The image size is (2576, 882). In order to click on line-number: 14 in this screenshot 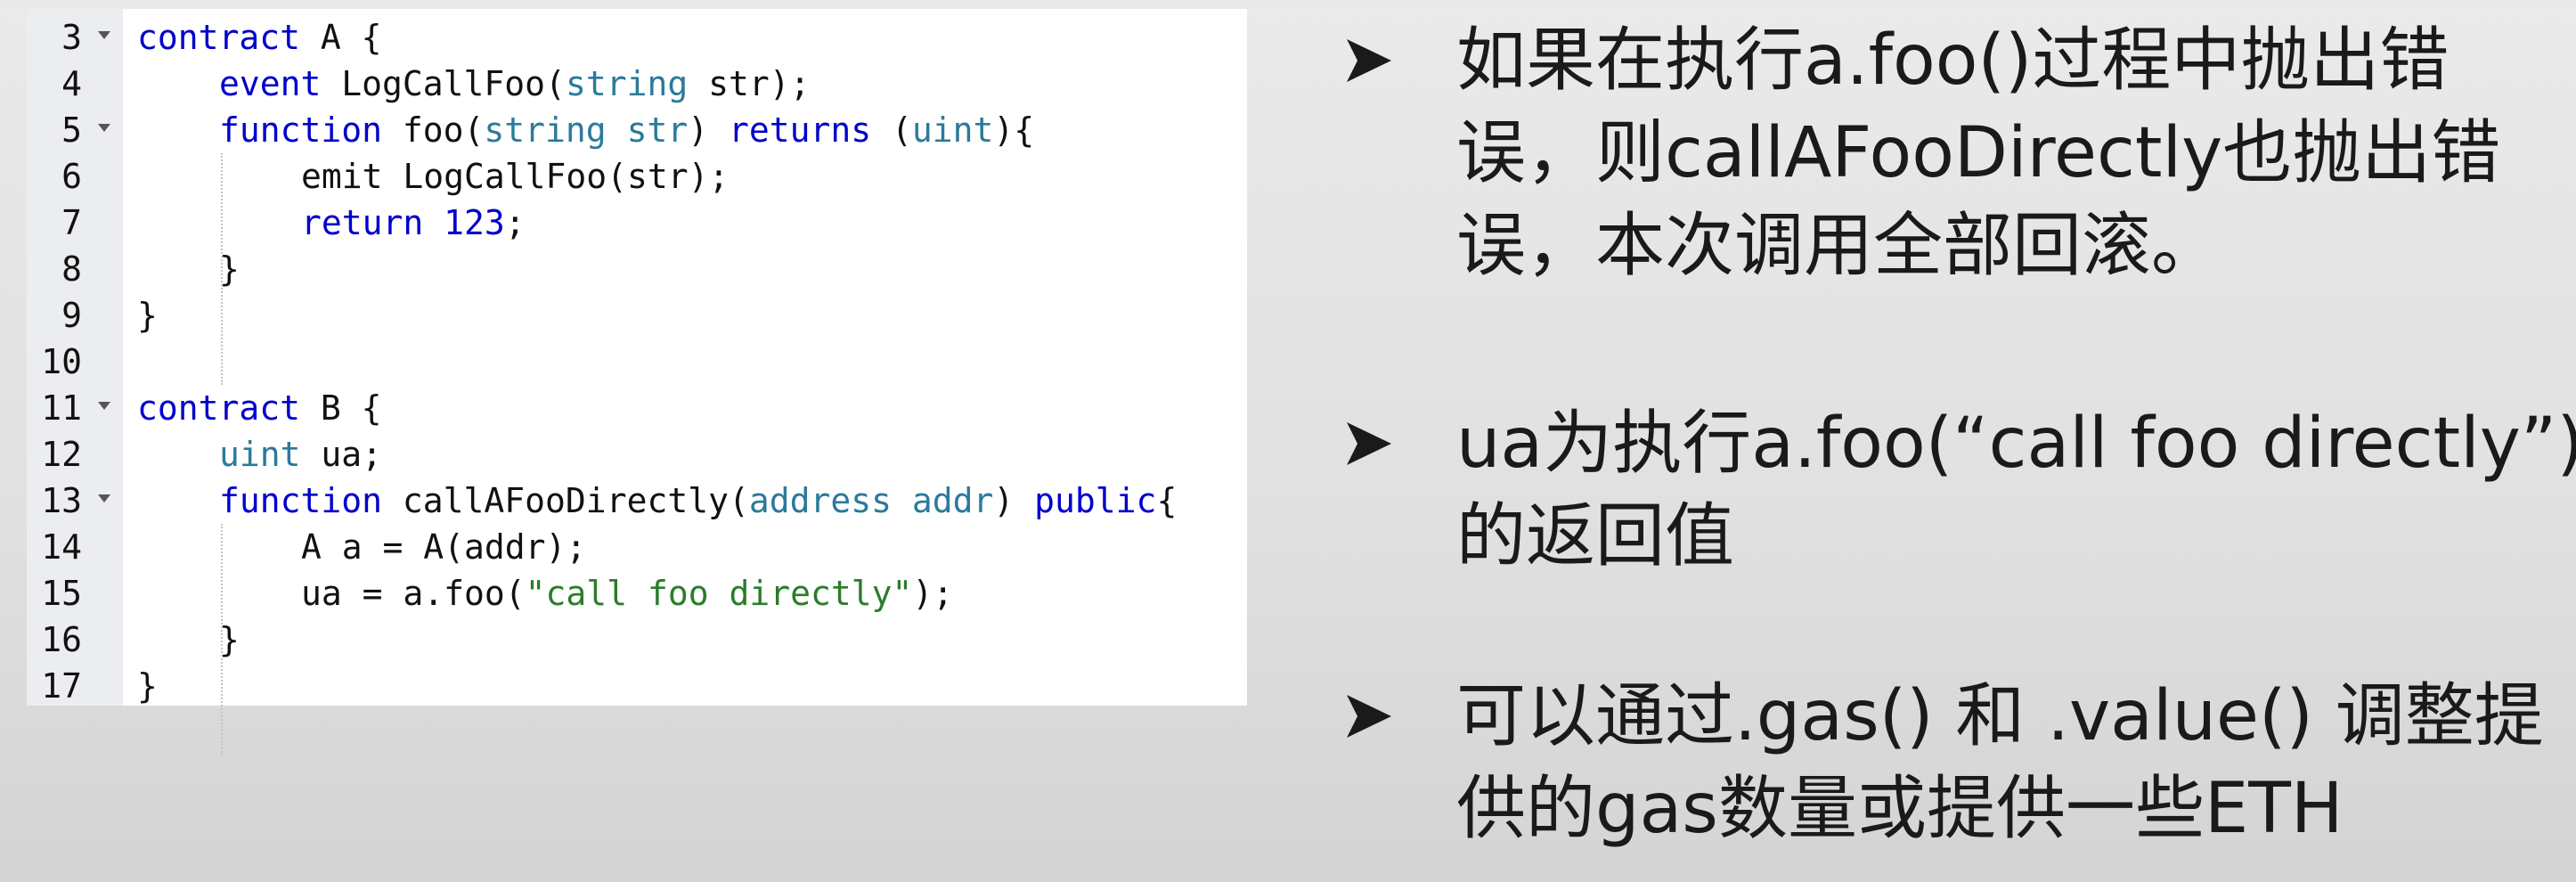, I will do `click(62, 547)`.